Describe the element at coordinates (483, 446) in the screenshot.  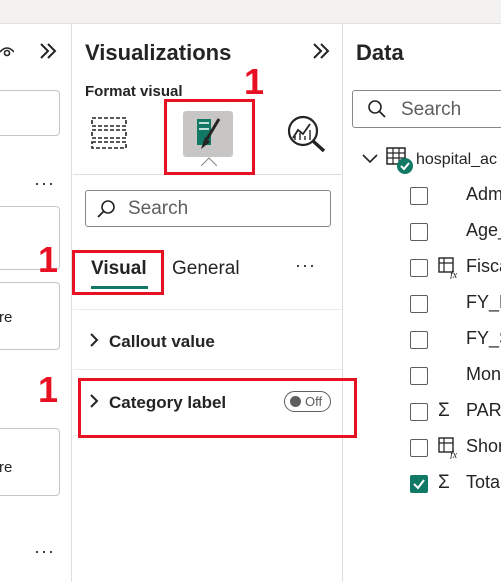
I see `field-name: Shor` at that location.